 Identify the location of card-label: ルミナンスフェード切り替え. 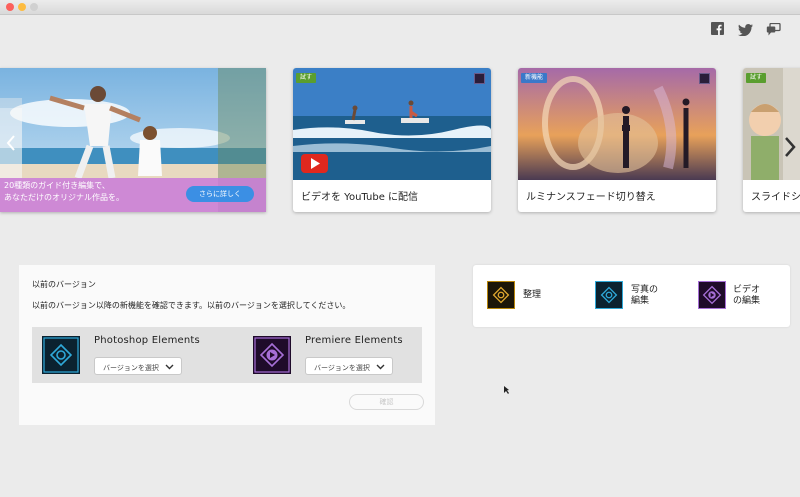
(591, 197).